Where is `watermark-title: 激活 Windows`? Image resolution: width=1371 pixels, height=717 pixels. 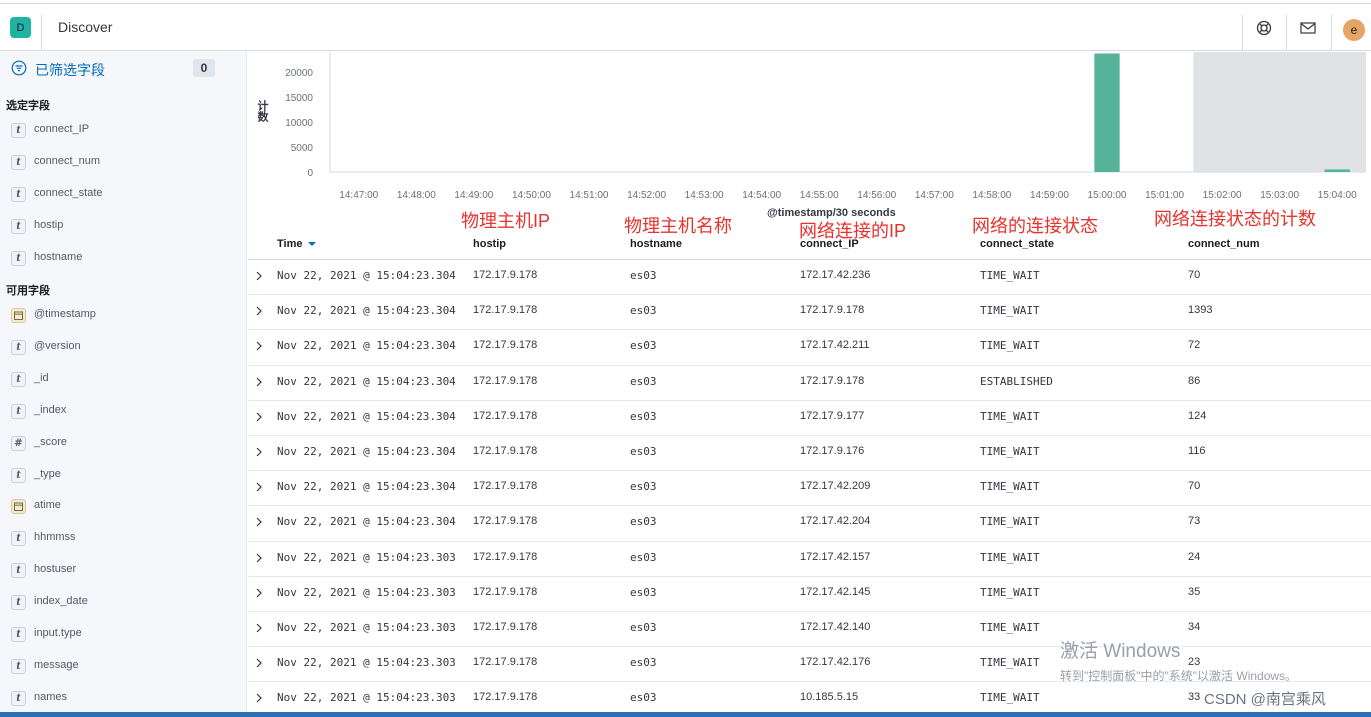 watermark-title: 激活 Windows is located at coordinates (1120, 651).